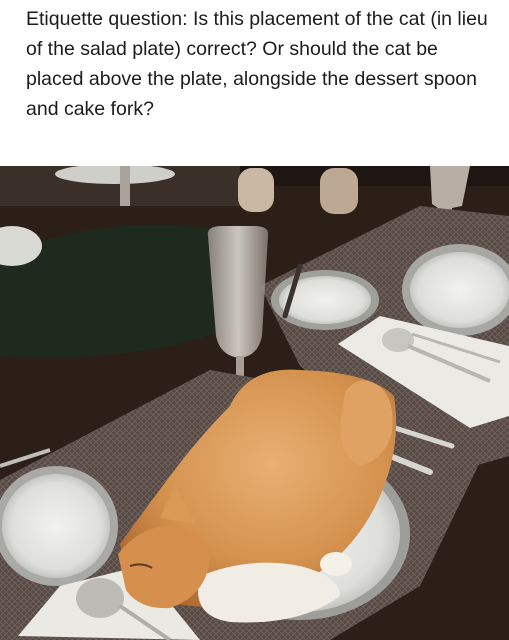 Image resolution: width=509 pixels, height=640 pixels. Describe the element at coordinates (339, 191) in the screenshot. I see `pepper-shaker` at that location.